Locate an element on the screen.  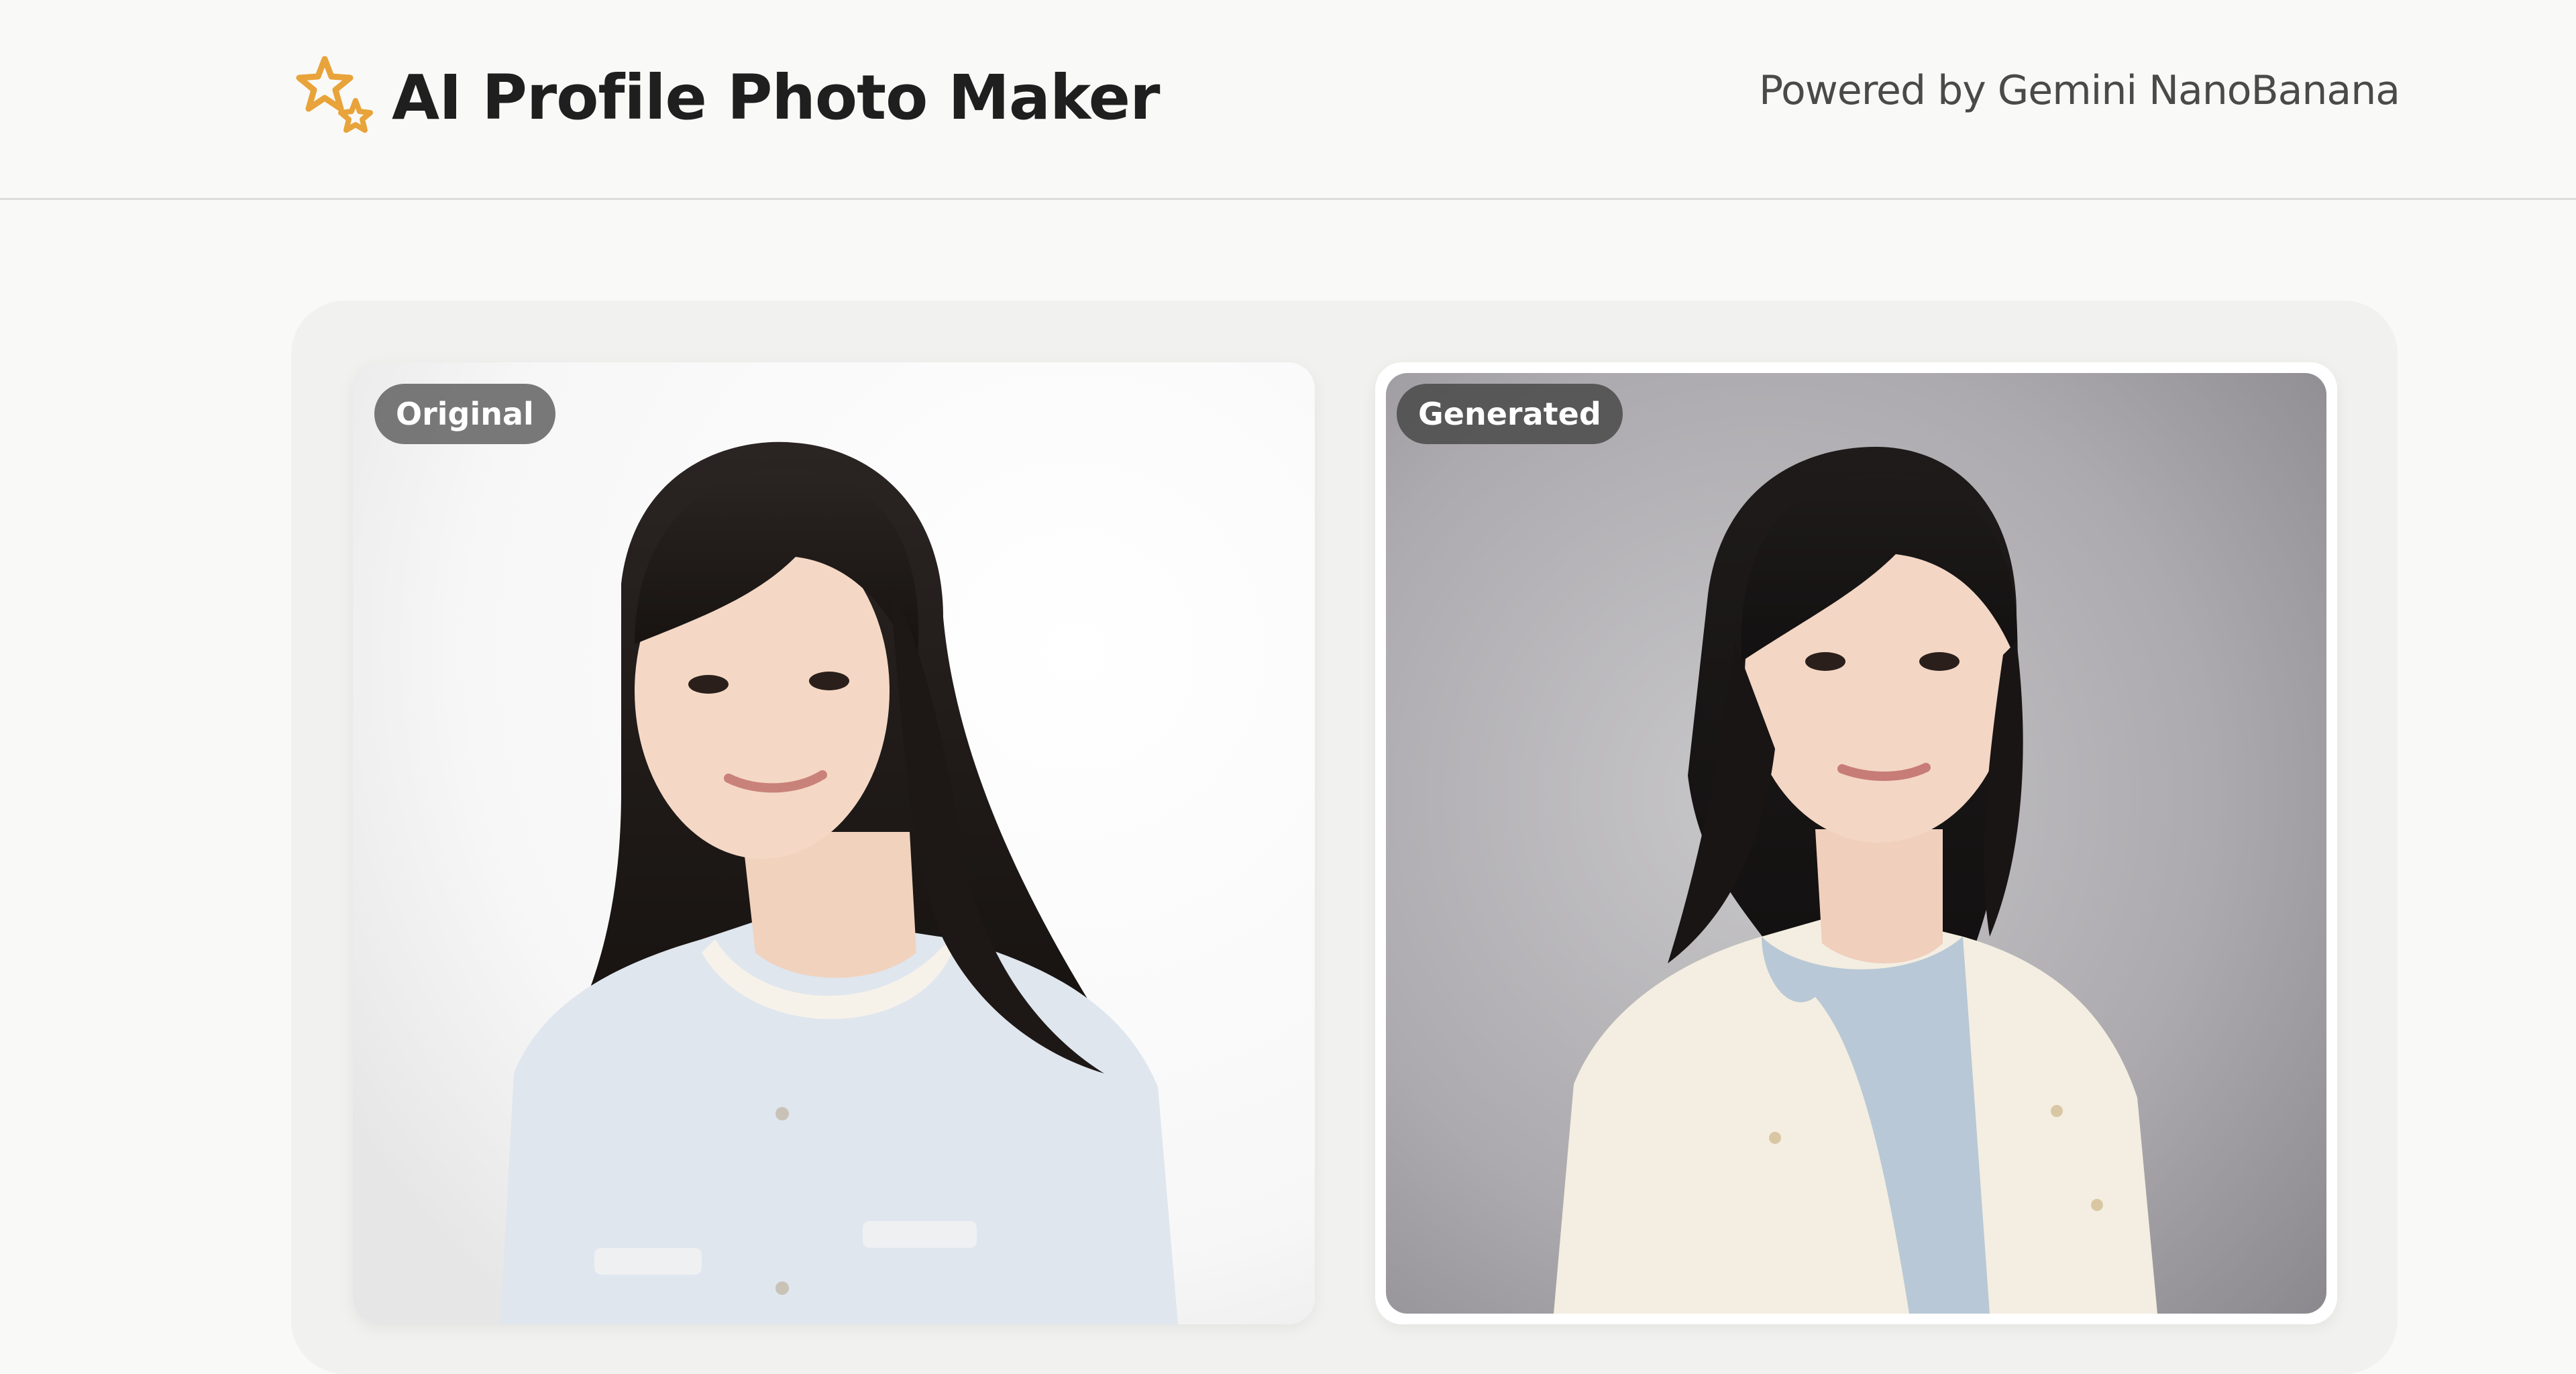
generated-badge: Generated is located at coordinates (1510, 414).